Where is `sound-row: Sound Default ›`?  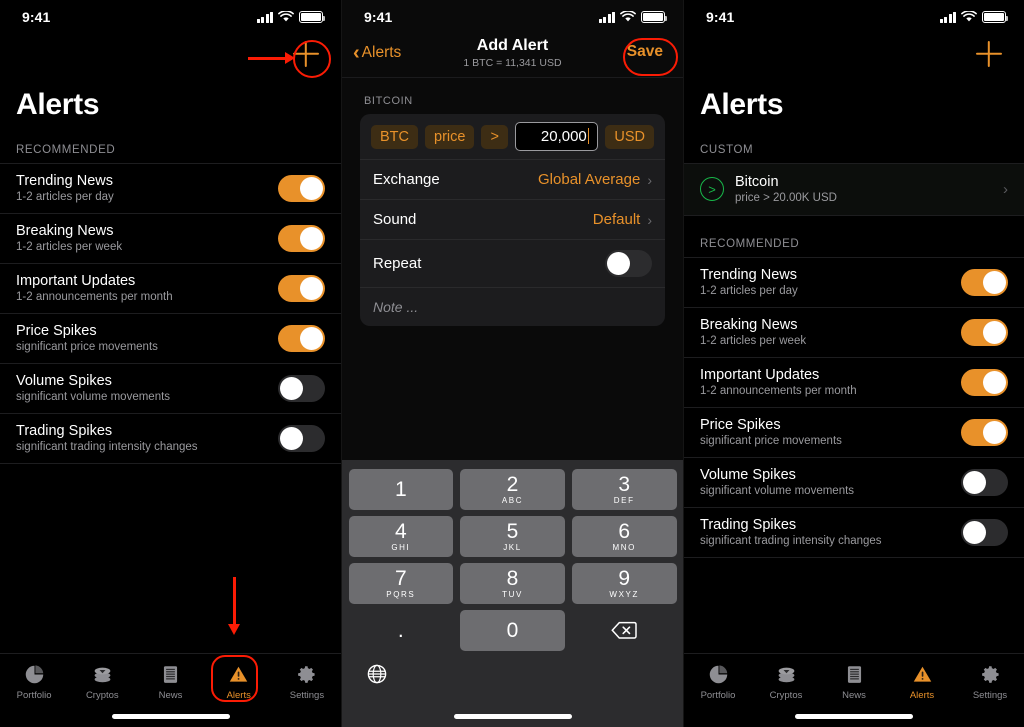 sound-row: Sound Default › is located at coordinates (512, 219).